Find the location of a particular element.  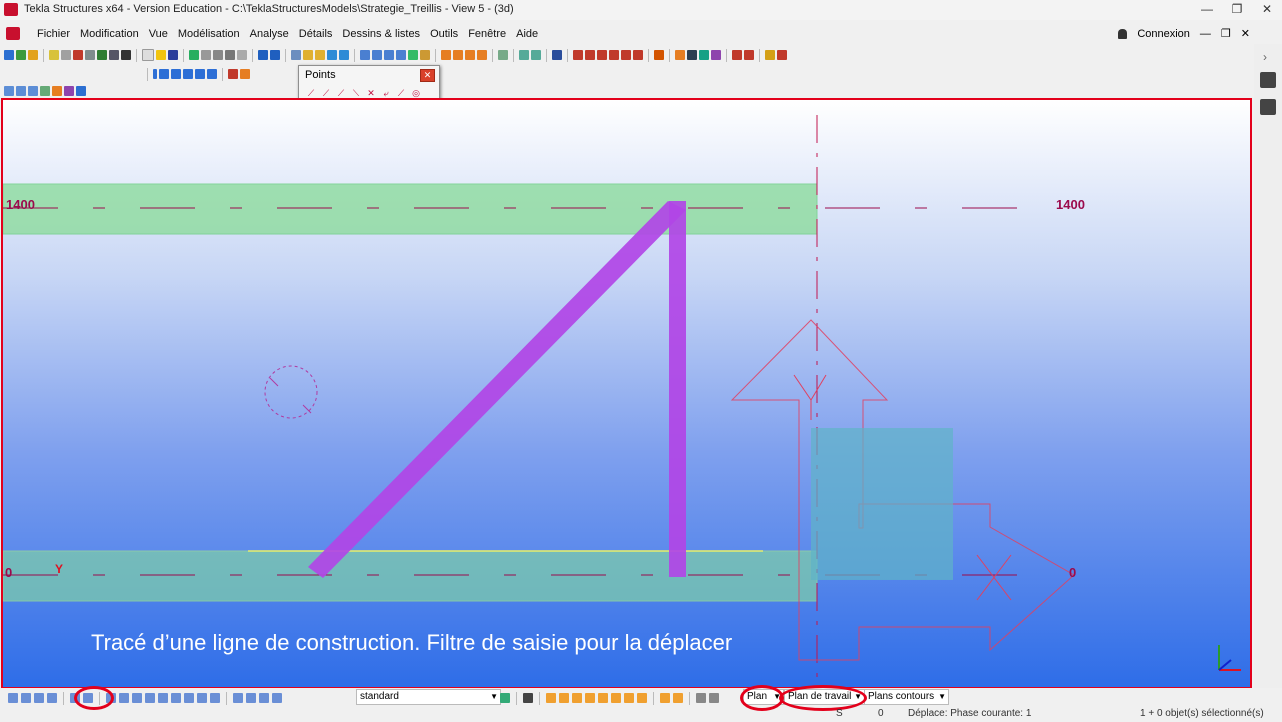

connexion-link: Connexion is located at coordinates (1163, 34).